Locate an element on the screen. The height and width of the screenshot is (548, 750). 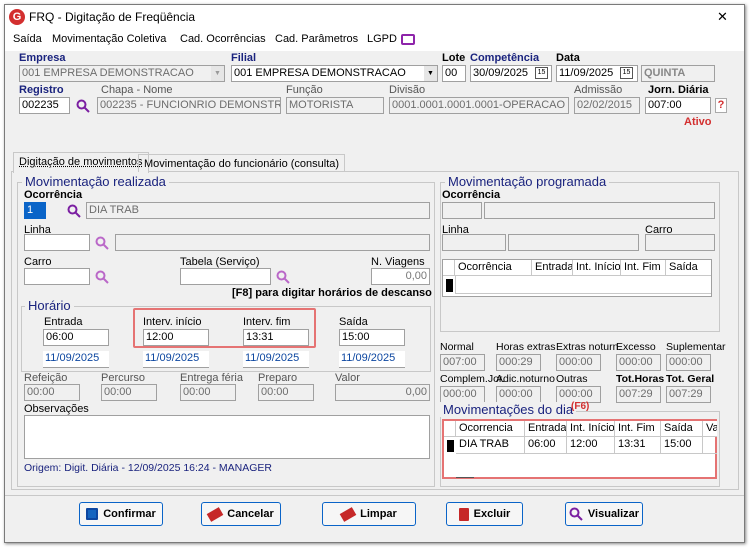
competencia-label: Competência is located at coordinates (505, 58).